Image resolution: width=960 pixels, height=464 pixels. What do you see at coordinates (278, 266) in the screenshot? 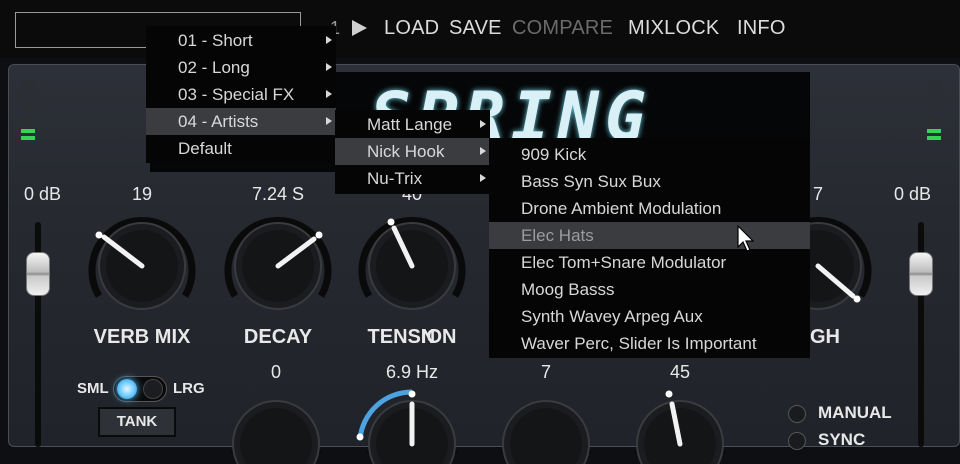
I see `decay-knob` at bounding box center [278, 266].